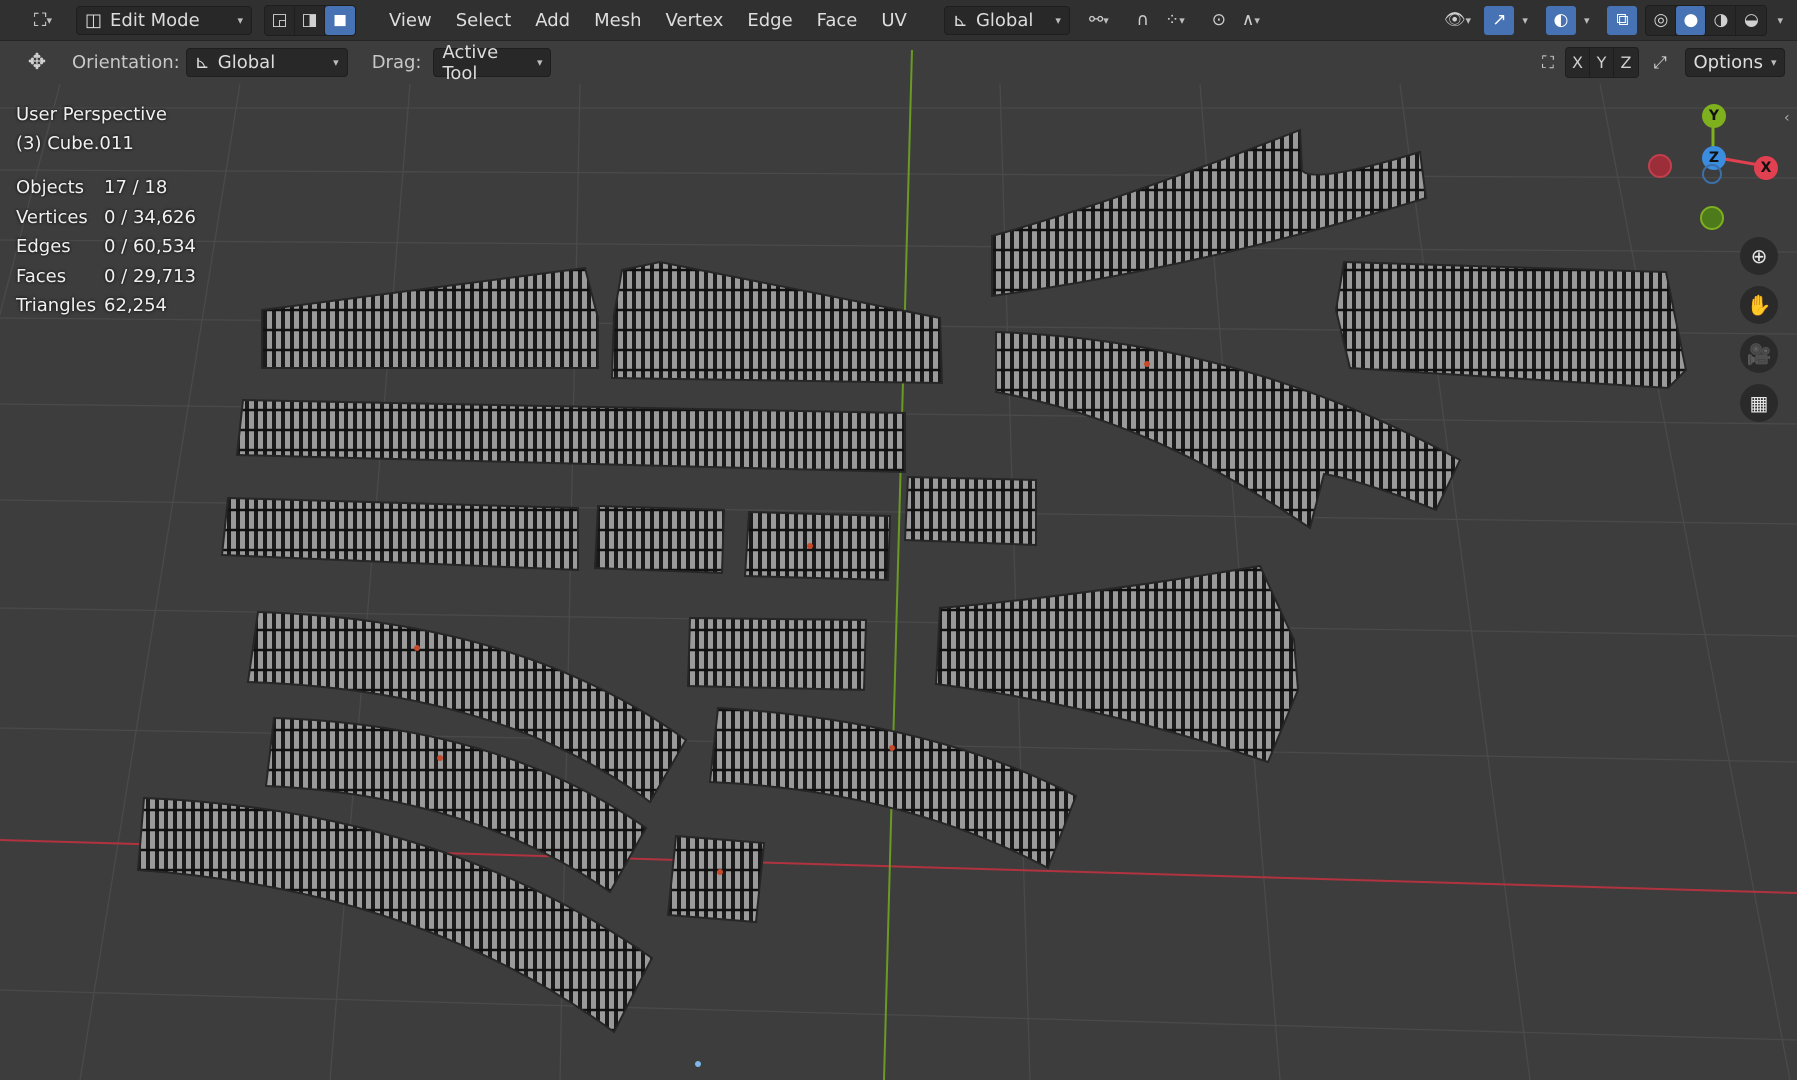 Image resolution: width=1797 pixels, height=1080 pixels. I want to click on mode-dropdown: ◫ Edit Mode ▾, so click(164, 20).